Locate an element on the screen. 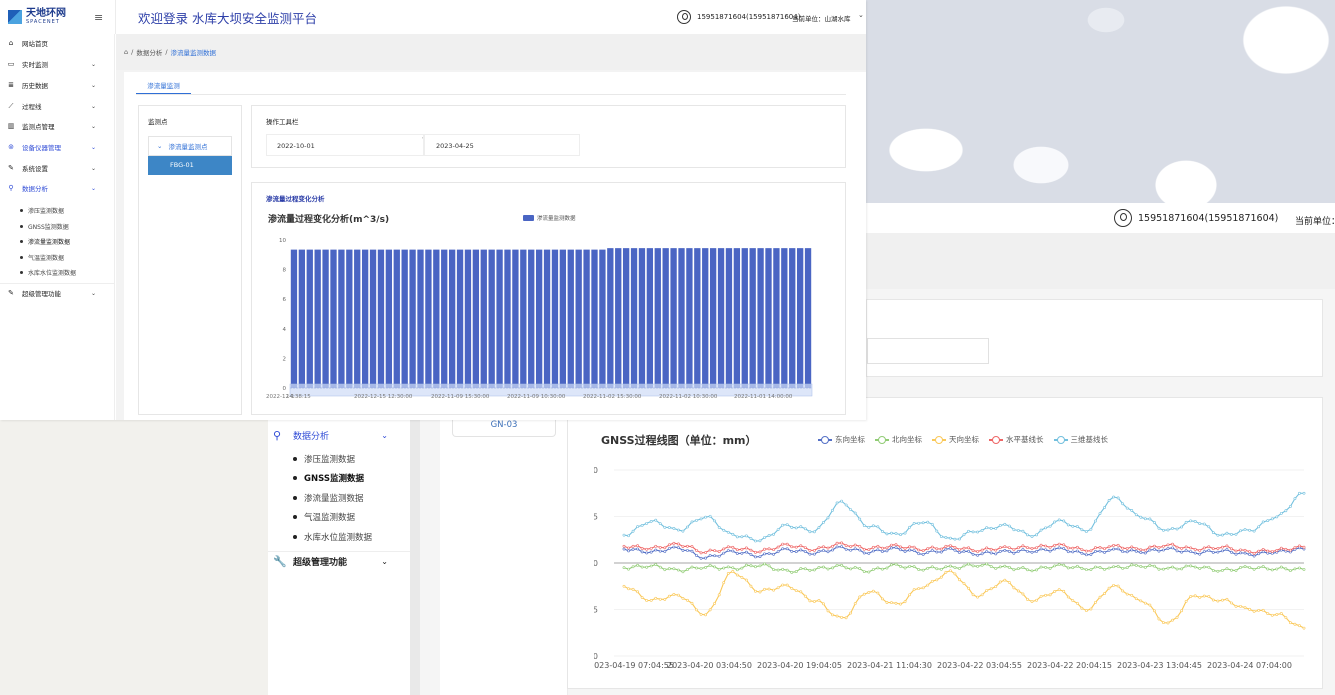 Image resolution: width=1335 pixels, height=695 pixels. back-submenu-item: 渗流量监测数据 is located at coordinates (351, 498).